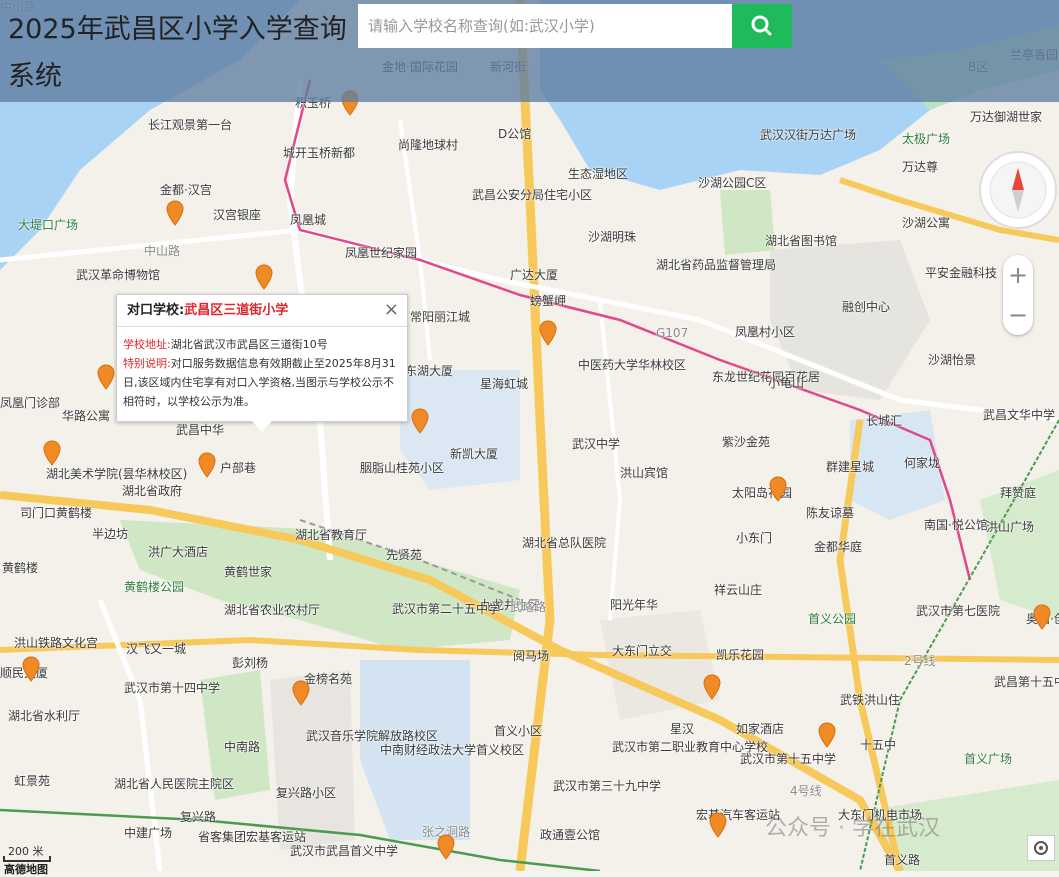 The image size is (1059, 877). Describe the element at coordinates (866, 307) in the screenshot. I see `map-label: 融创中心` at that location.